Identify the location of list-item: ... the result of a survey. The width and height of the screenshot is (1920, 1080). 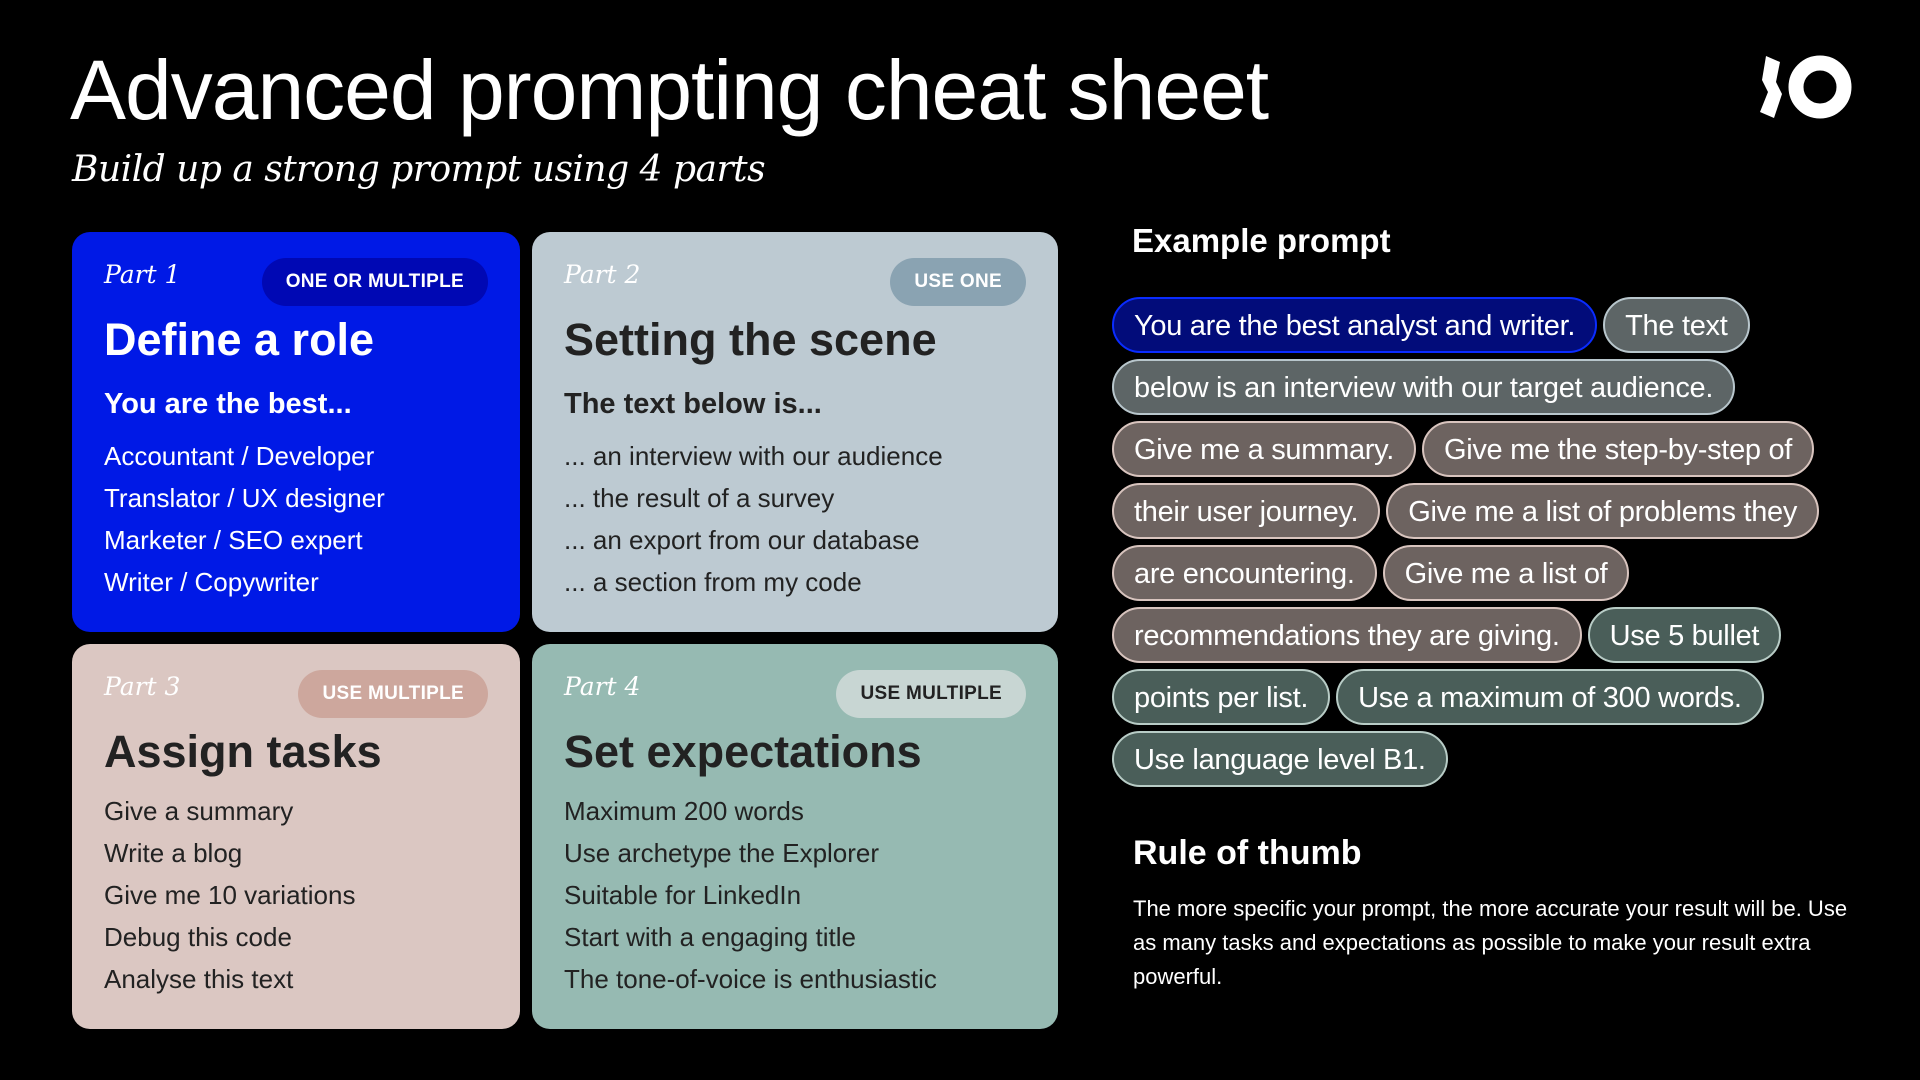
(699, 498).